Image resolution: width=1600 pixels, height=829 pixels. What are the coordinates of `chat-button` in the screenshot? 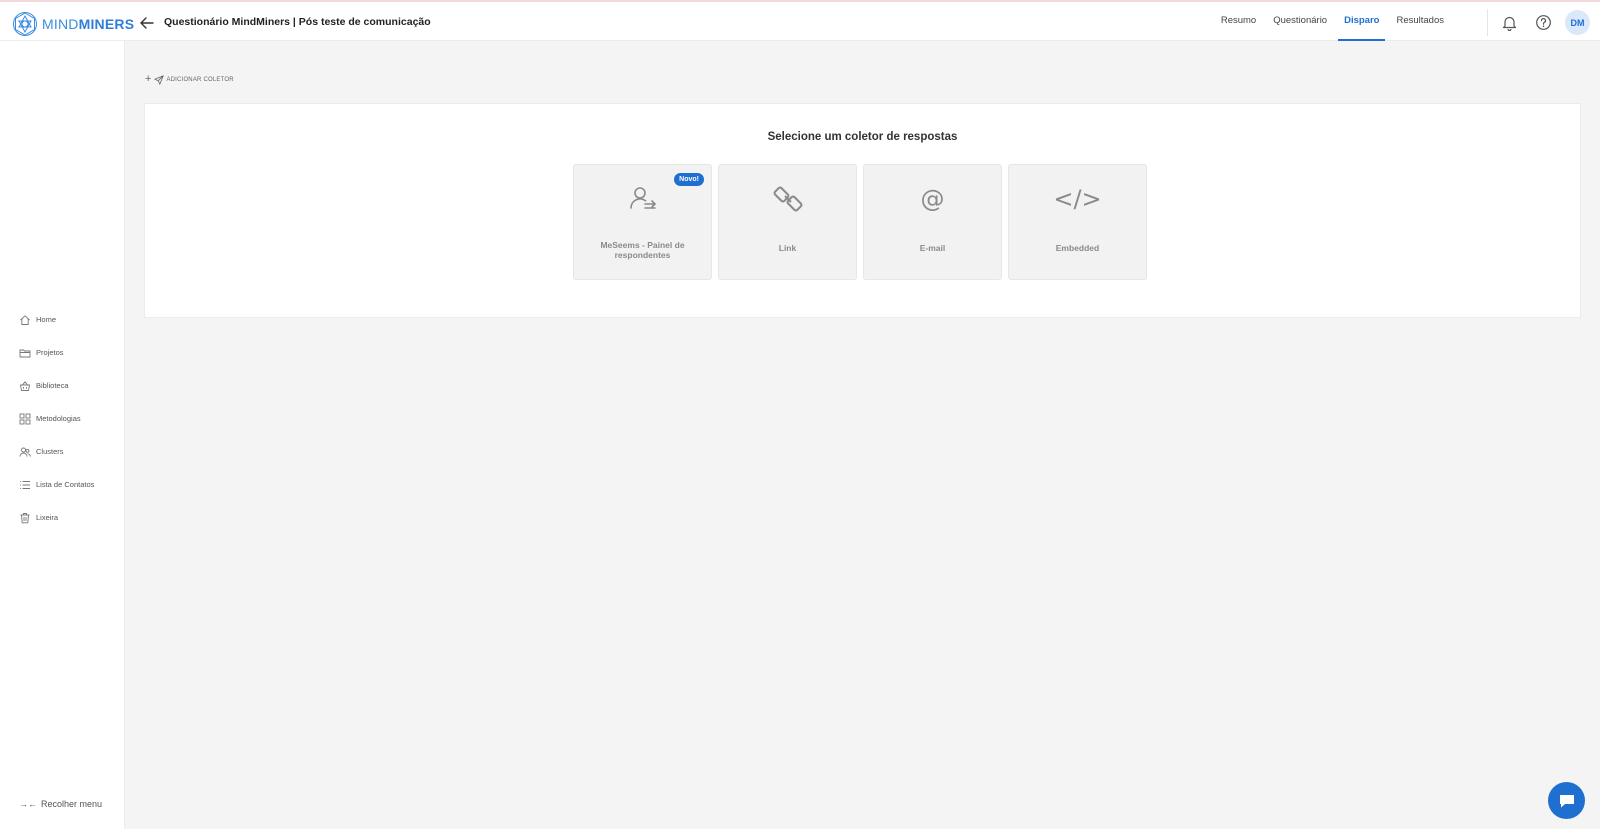 It's located at (1566, 800).